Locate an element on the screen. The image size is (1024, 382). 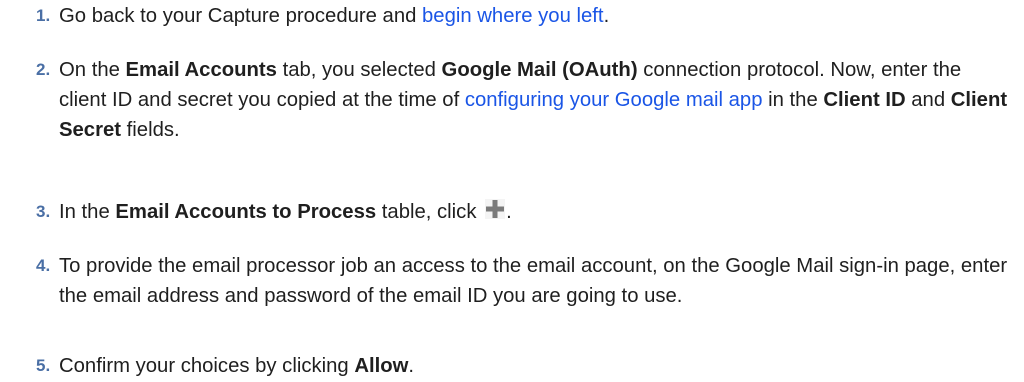
step-text-part: Go back to your Capture procedure and is located at coordinates (241, 16).